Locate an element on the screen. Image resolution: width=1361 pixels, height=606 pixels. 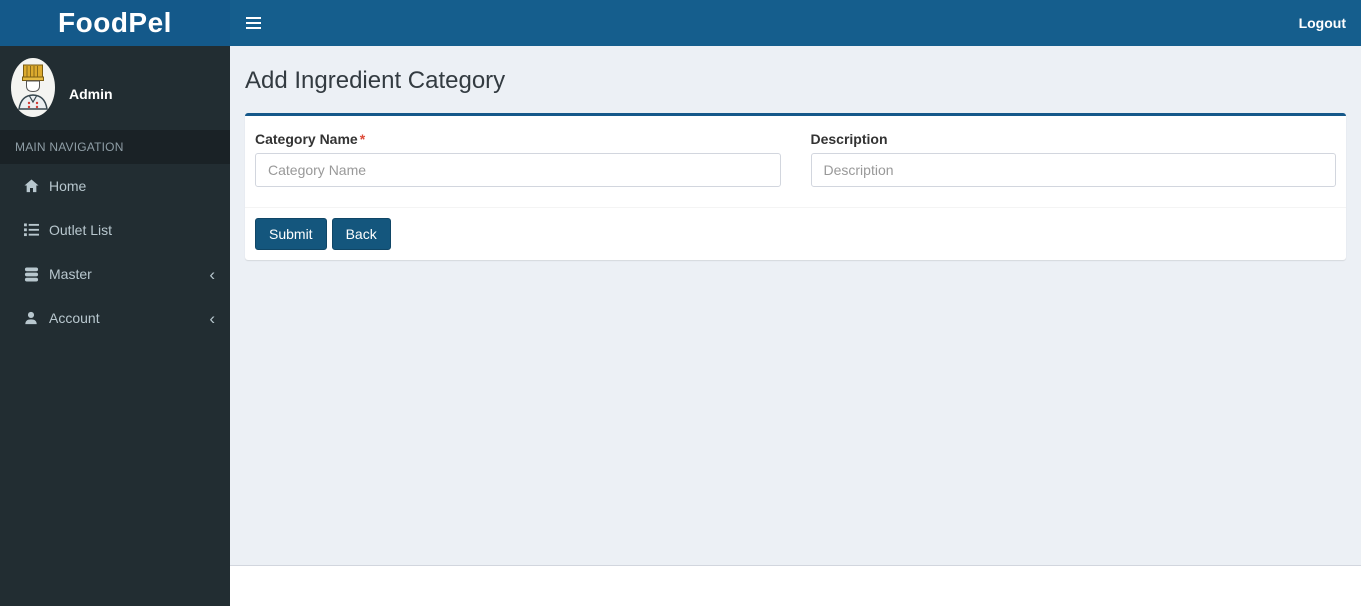
sidebar-item-account: Account ‹ is located at coordinates (115, 318).